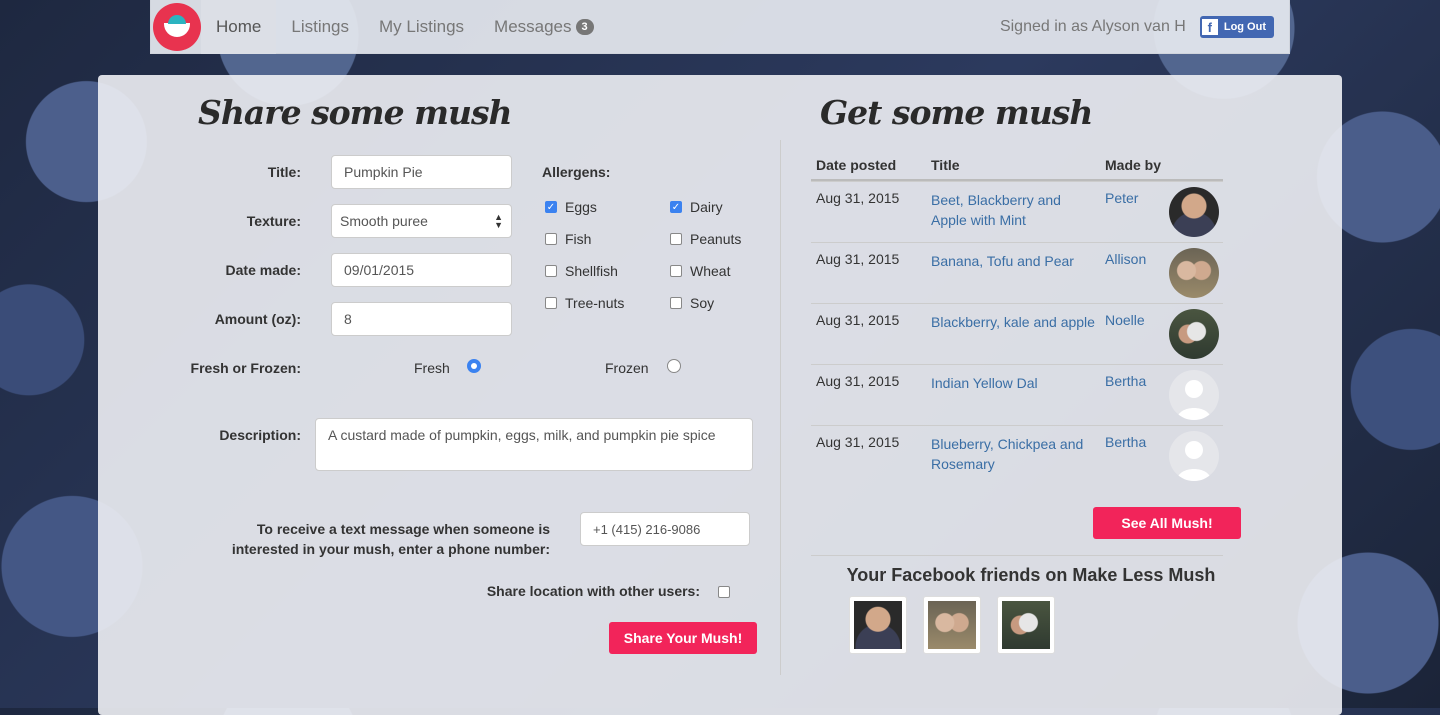 The width and height of the screenshot is (1440, 715). Describe the element at coordinates (1031, 575) in the screenshot. I see `facebook-friends-title: Your Facebook friends on Make Less Mush` at that location.